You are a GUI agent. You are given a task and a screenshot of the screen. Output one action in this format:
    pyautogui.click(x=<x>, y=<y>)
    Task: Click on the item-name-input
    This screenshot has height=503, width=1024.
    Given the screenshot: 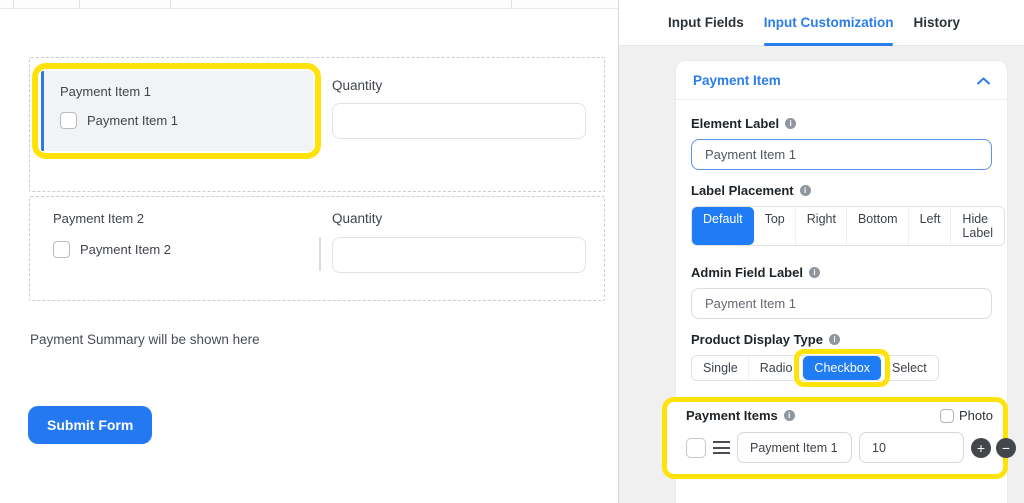 What is the action you would take?
    pyautogui.click(x=794, y=447)
    